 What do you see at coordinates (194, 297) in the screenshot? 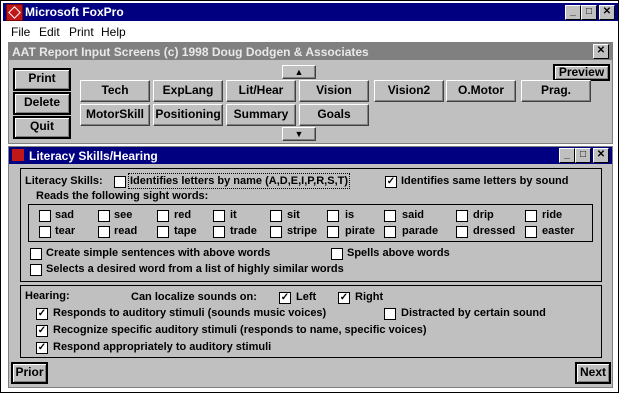
I see `localize-label: Can localize sounds on:` at bounding box center [194, 297].